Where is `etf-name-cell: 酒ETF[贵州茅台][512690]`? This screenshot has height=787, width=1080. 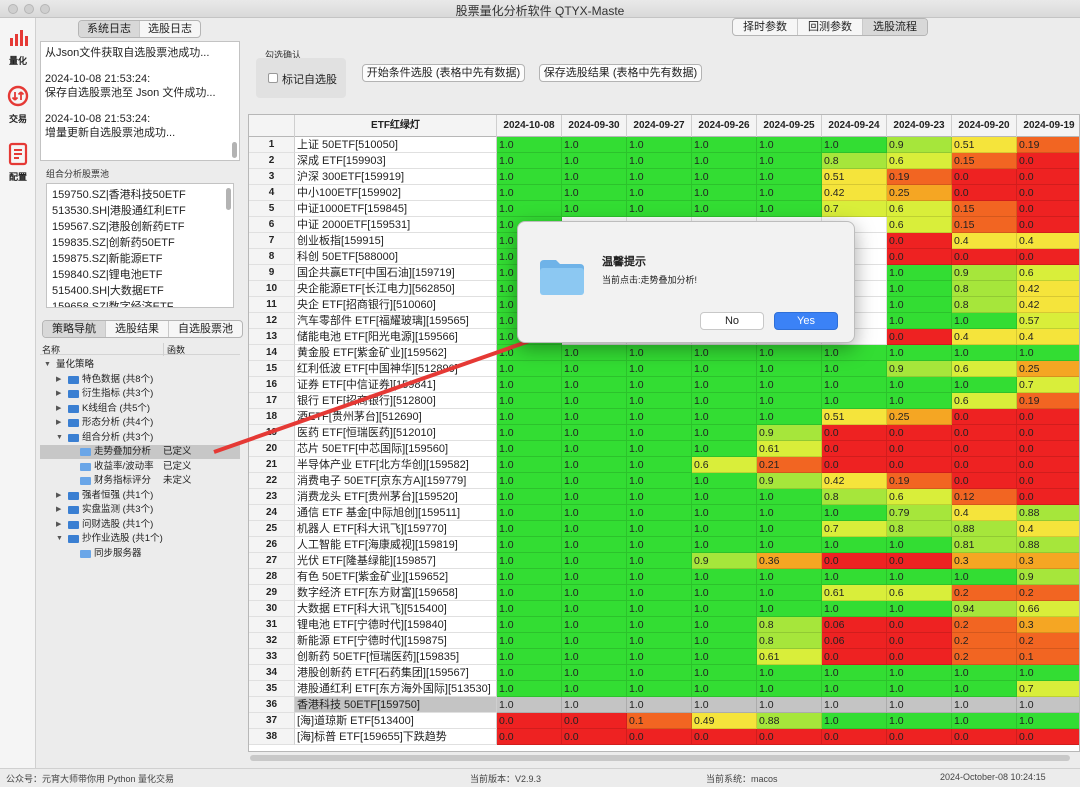 etf-name-cell: 酒ETF[贵州茅台][512690] is located at coordinates (396, 417).